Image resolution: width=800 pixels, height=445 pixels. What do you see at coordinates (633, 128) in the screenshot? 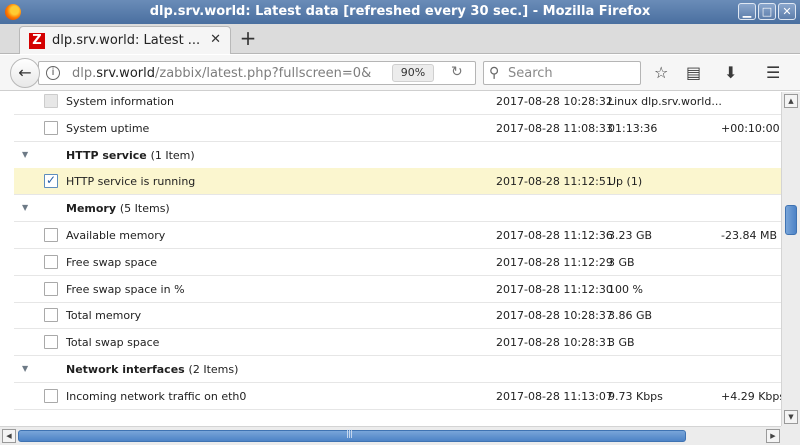
I see `last-value: 01:13:36` at bounding box center [633, 128].